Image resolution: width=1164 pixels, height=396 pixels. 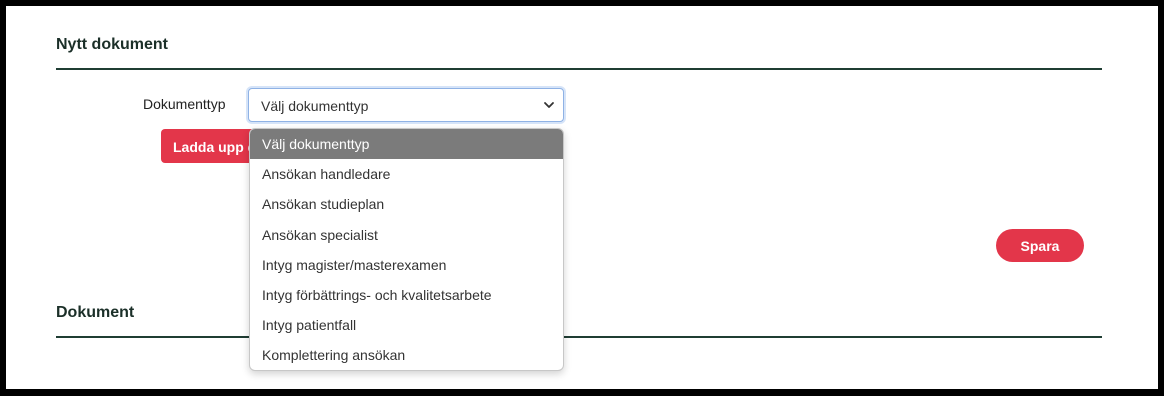 I want to click on dropdown-option-intyg-magister-masterexamen: Intyg magister/masterexamen, so click(x=406, y=265).